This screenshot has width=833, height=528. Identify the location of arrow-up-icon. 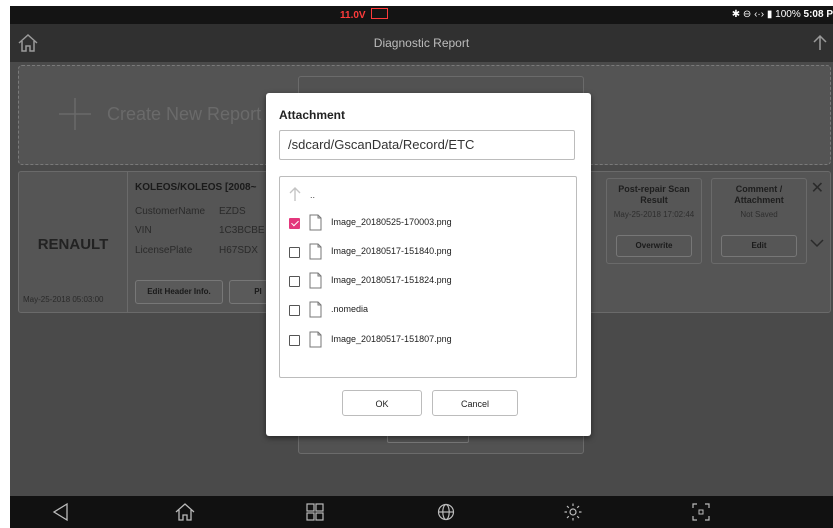
(295, 194).